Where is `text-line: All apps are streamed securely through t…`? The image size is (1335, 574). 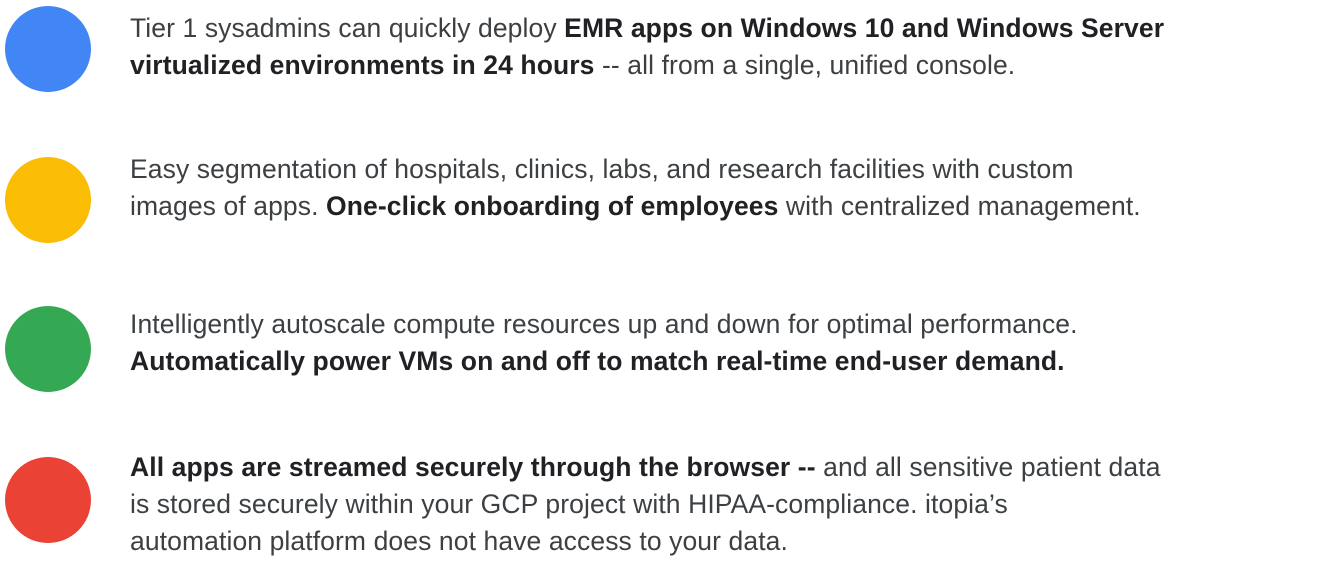
text-line: All apps are streamed securely through t… is located at coordinates (645, 467).